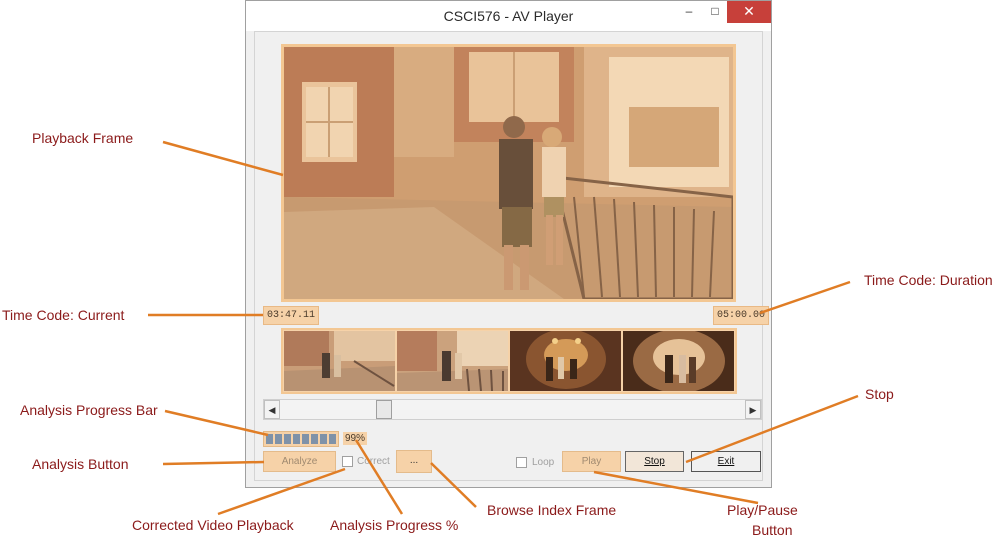  What do you see at coordinates (689, 12) in the screenshot?
I see `minimize-icon: –` at bounding box center [689, 12].